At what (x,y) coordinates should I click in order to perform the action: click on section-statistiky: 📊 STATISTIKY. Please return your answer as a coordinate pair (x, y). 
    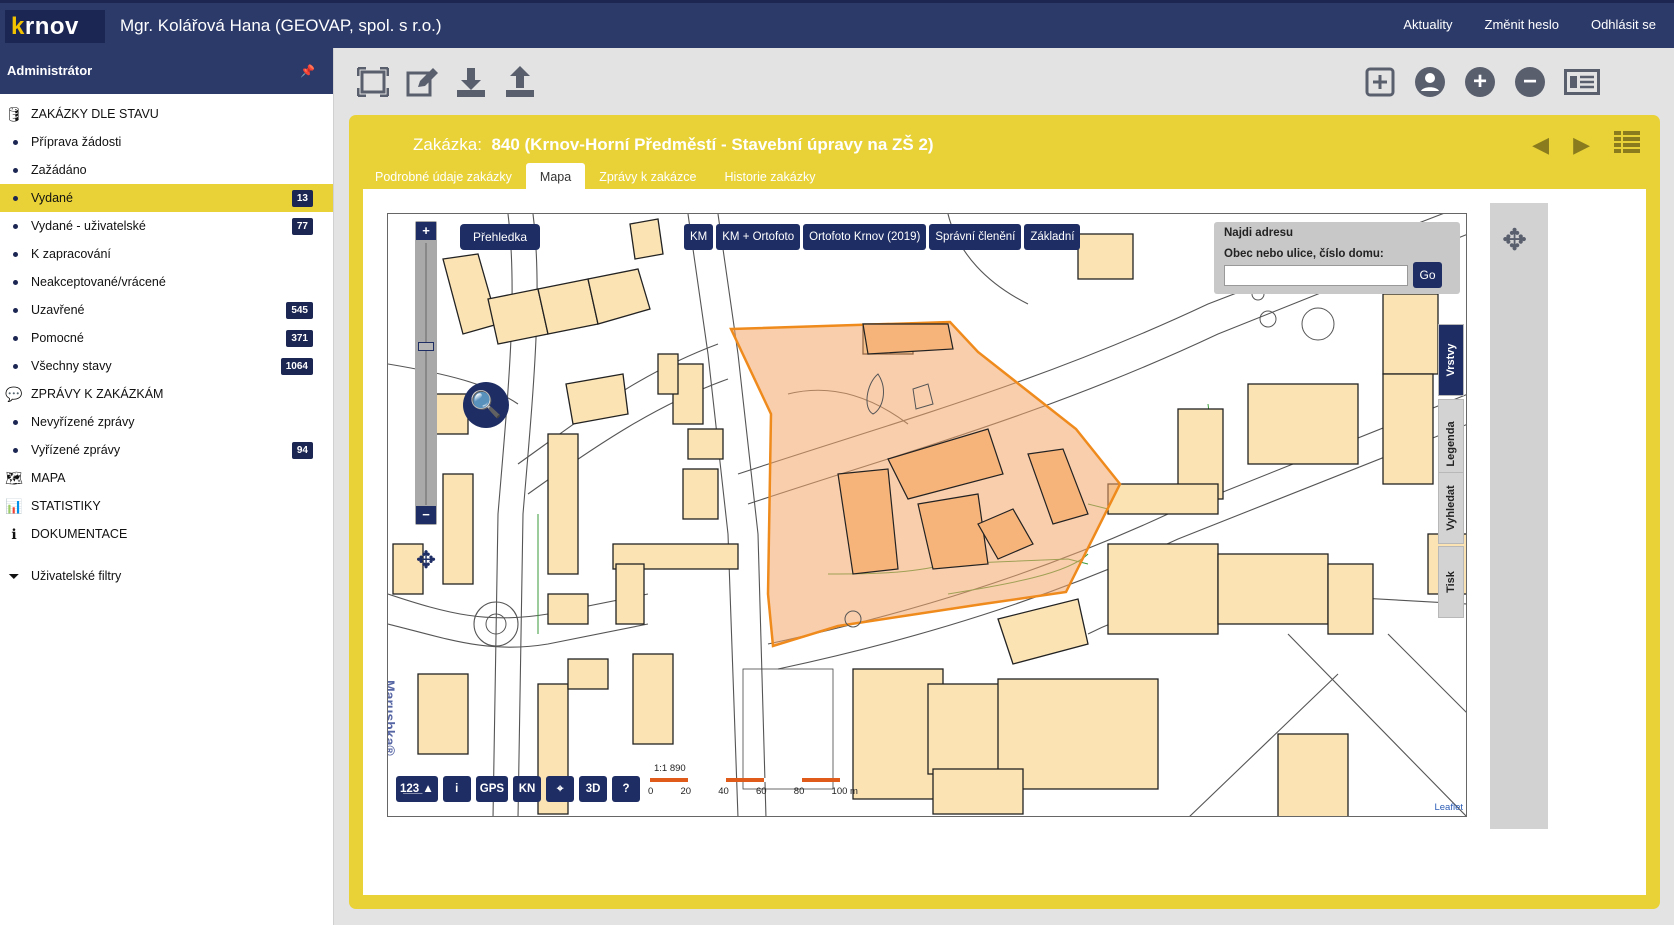
    Looking at the image, I should click on (166, 506).